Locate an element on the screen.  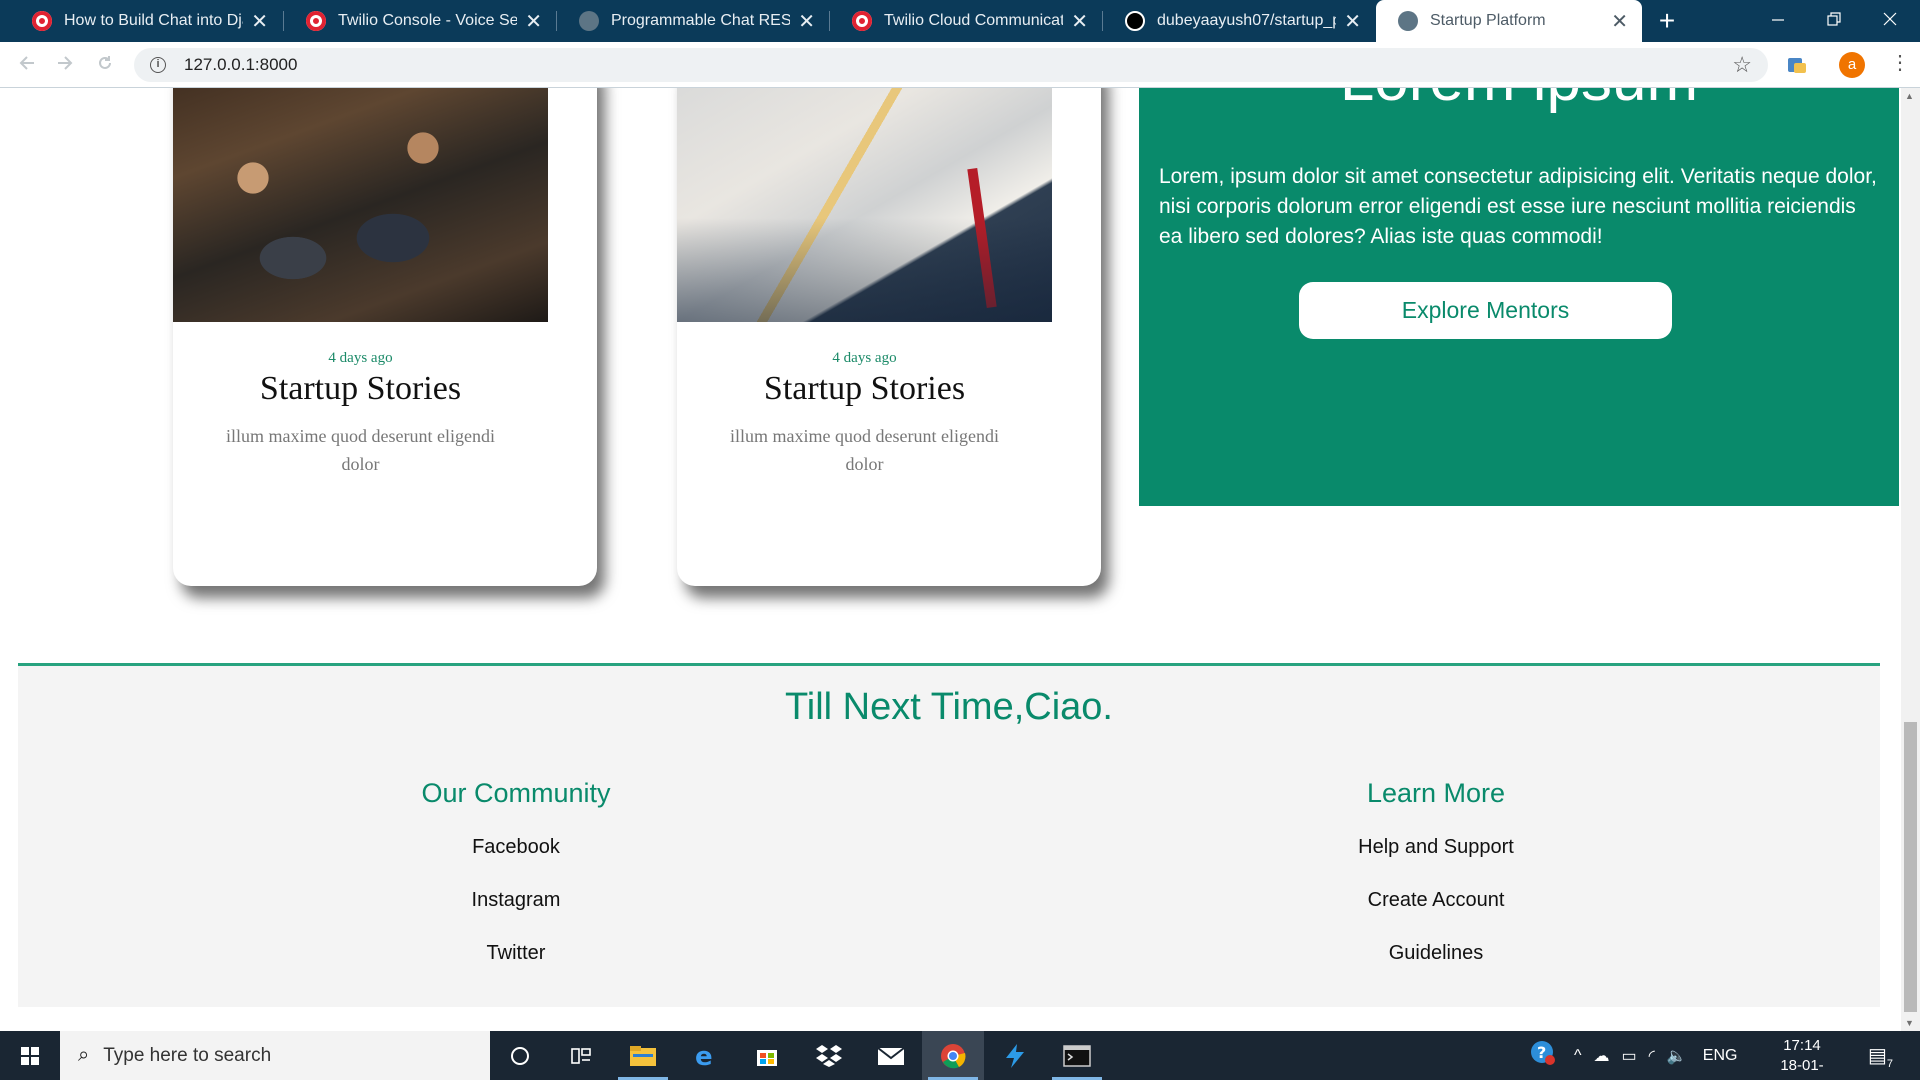
star-icon: ☆ is located at coordinates (1742, 65).